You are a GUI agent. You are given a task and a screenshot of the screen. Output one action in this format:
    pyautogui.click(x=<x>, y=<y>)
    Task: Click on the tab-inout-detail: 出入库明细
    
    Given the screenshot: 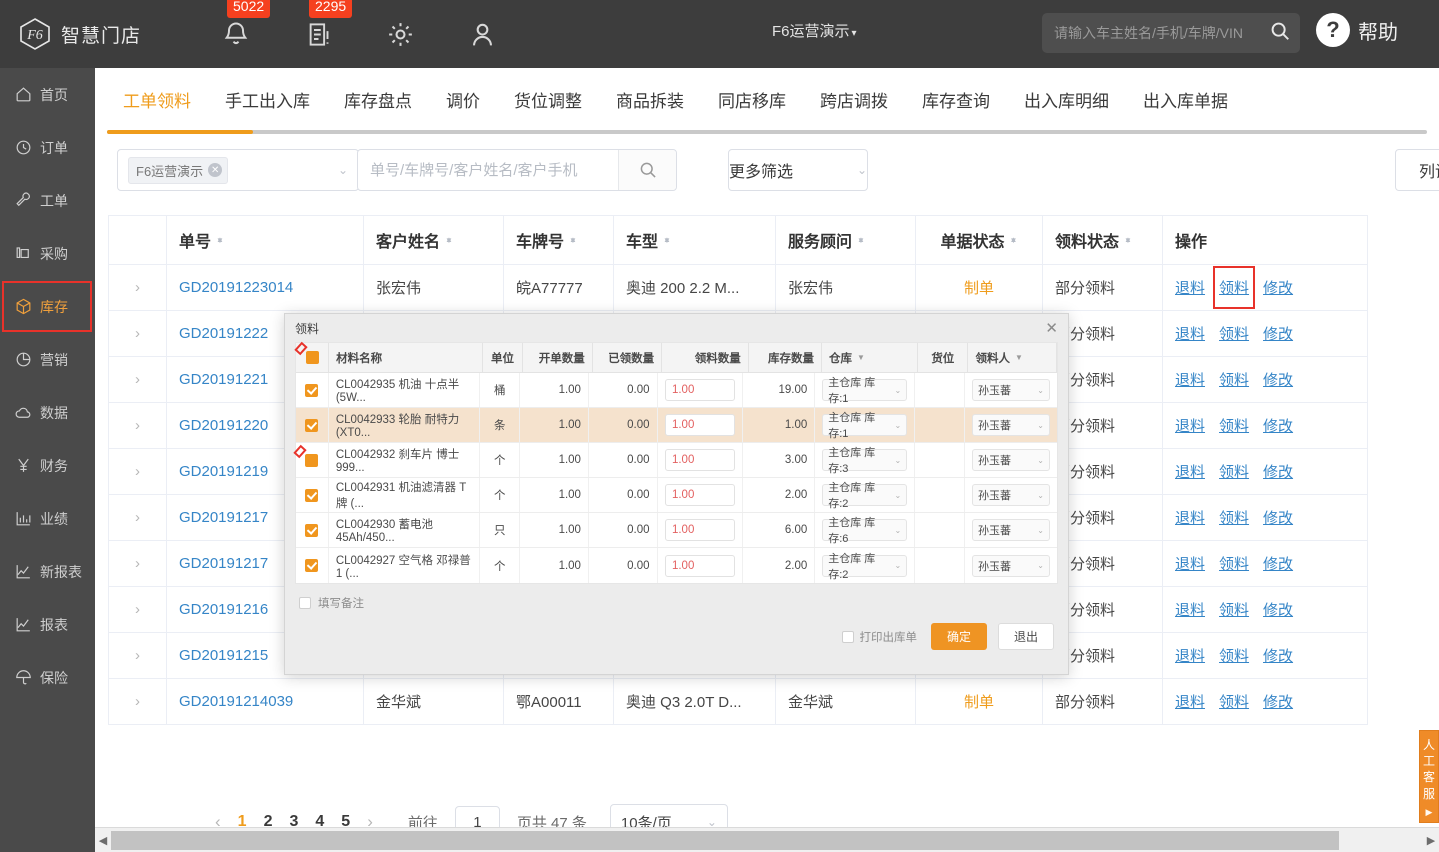 What is the action you would take?
    pyautogui.click(x=1066, y=99)
    